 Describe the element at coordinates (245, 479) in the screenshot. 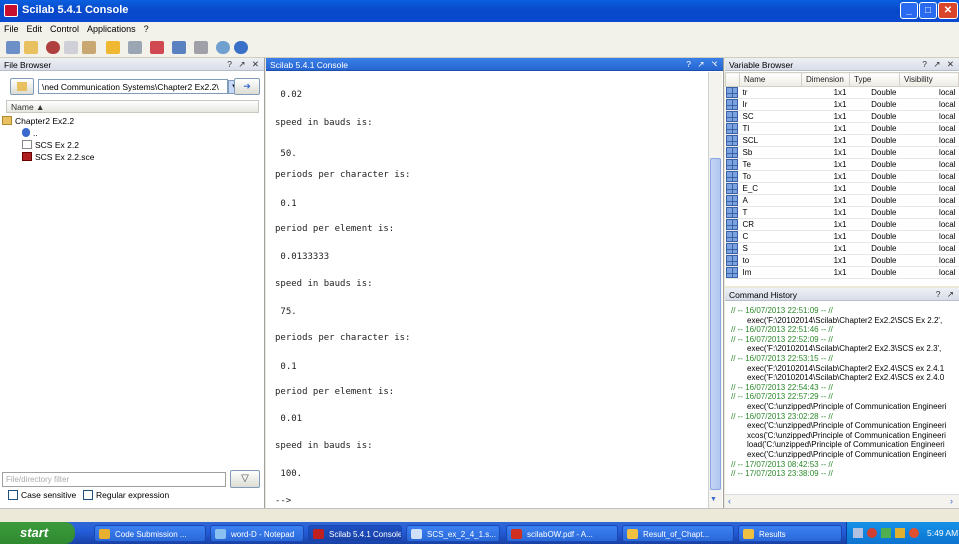

I see `filter-icon: ▽` at that location.